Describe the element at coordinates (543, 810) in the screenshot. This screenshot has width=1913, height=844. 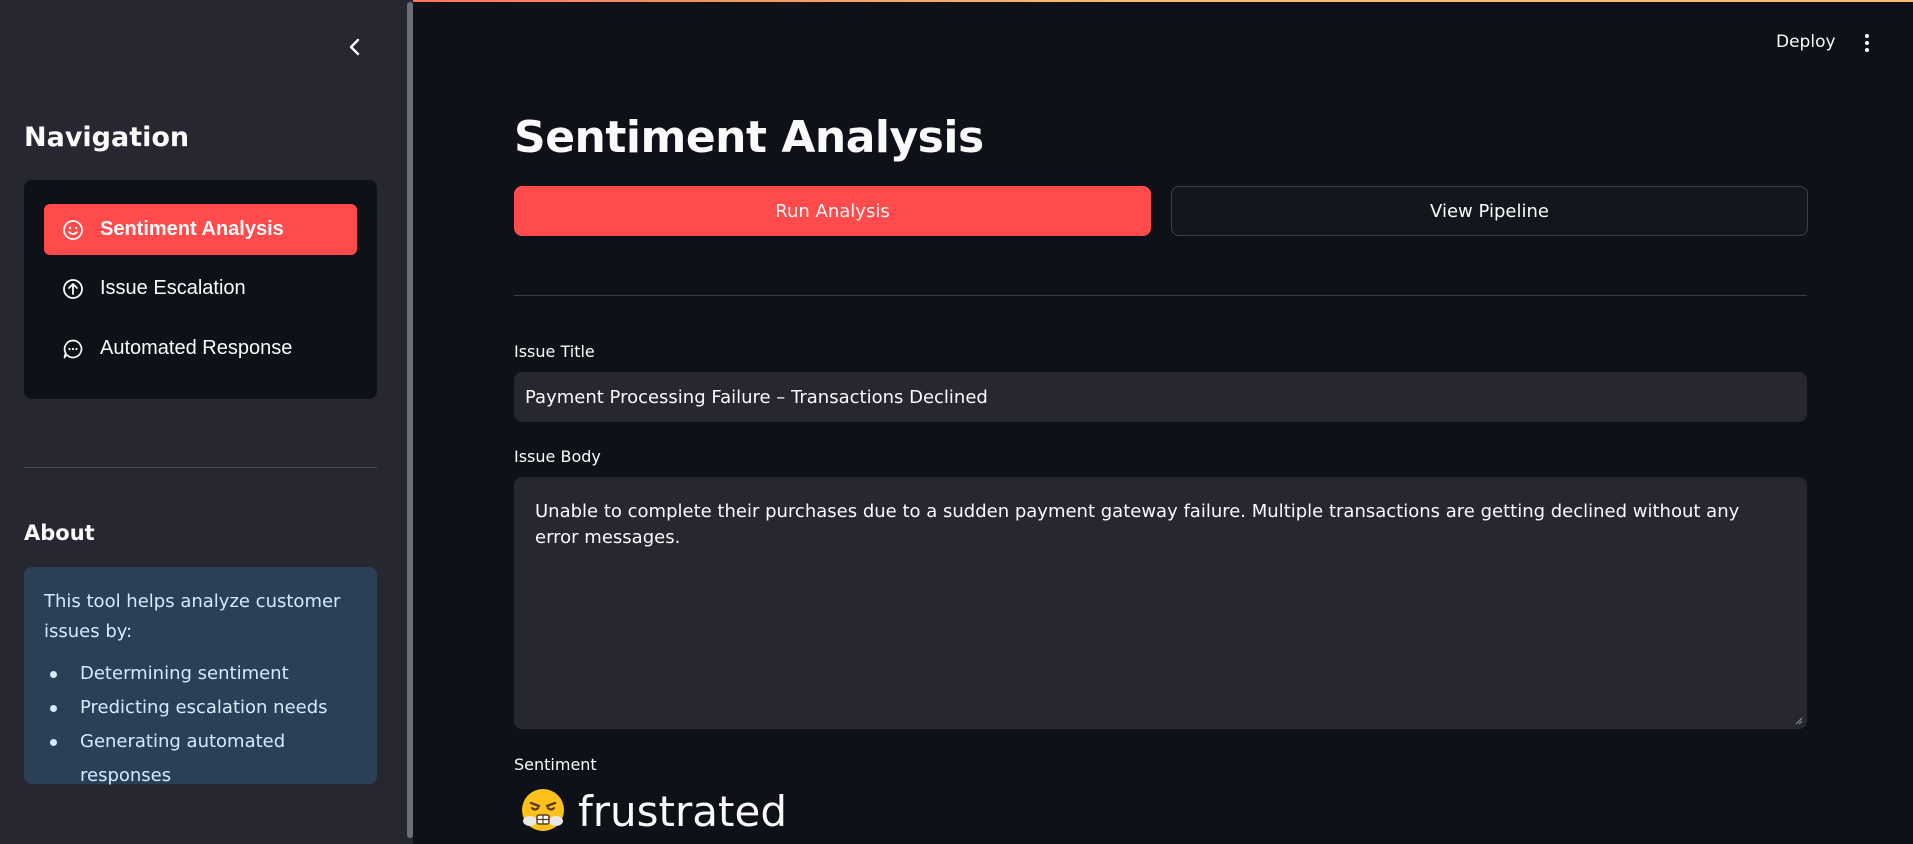
I see `frustrated-face-emoji` at that location.